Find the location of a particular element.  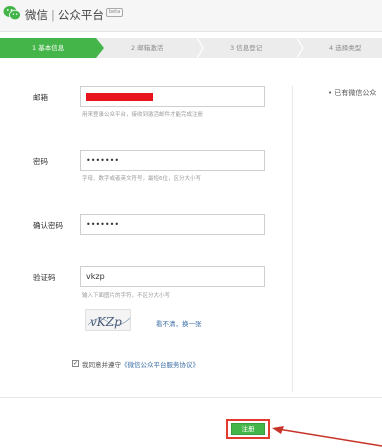

step-info-registration: 3 信息登记 is located at coordinates (246, 48).